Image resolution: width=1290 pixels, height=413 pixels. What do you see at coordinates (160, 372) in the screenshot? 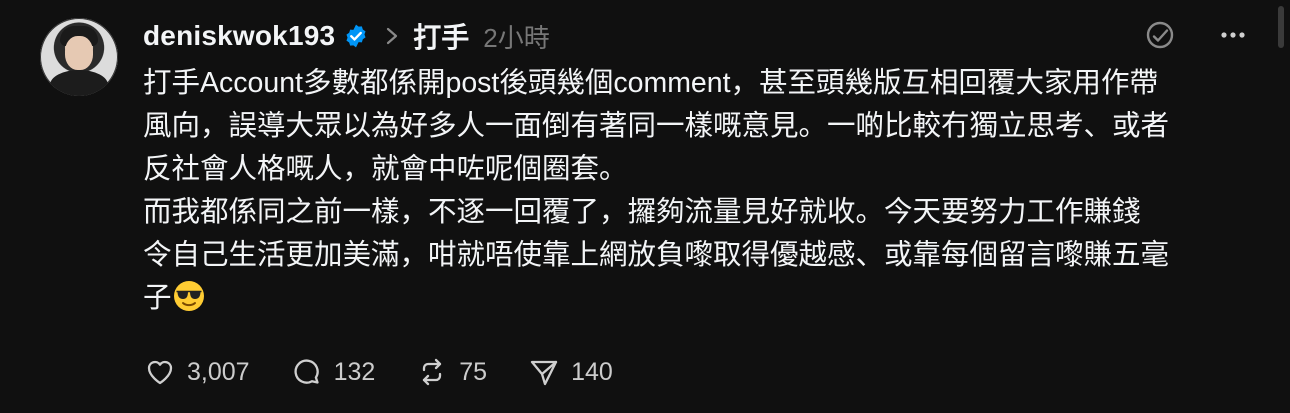
I see `heart-icon` at bounding box center [160, 372].